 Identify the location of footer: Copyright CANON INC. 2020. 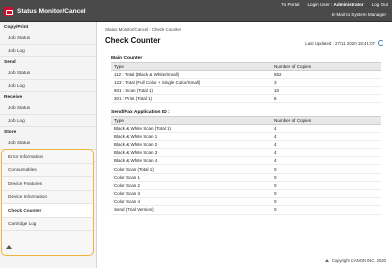
(355, 260).